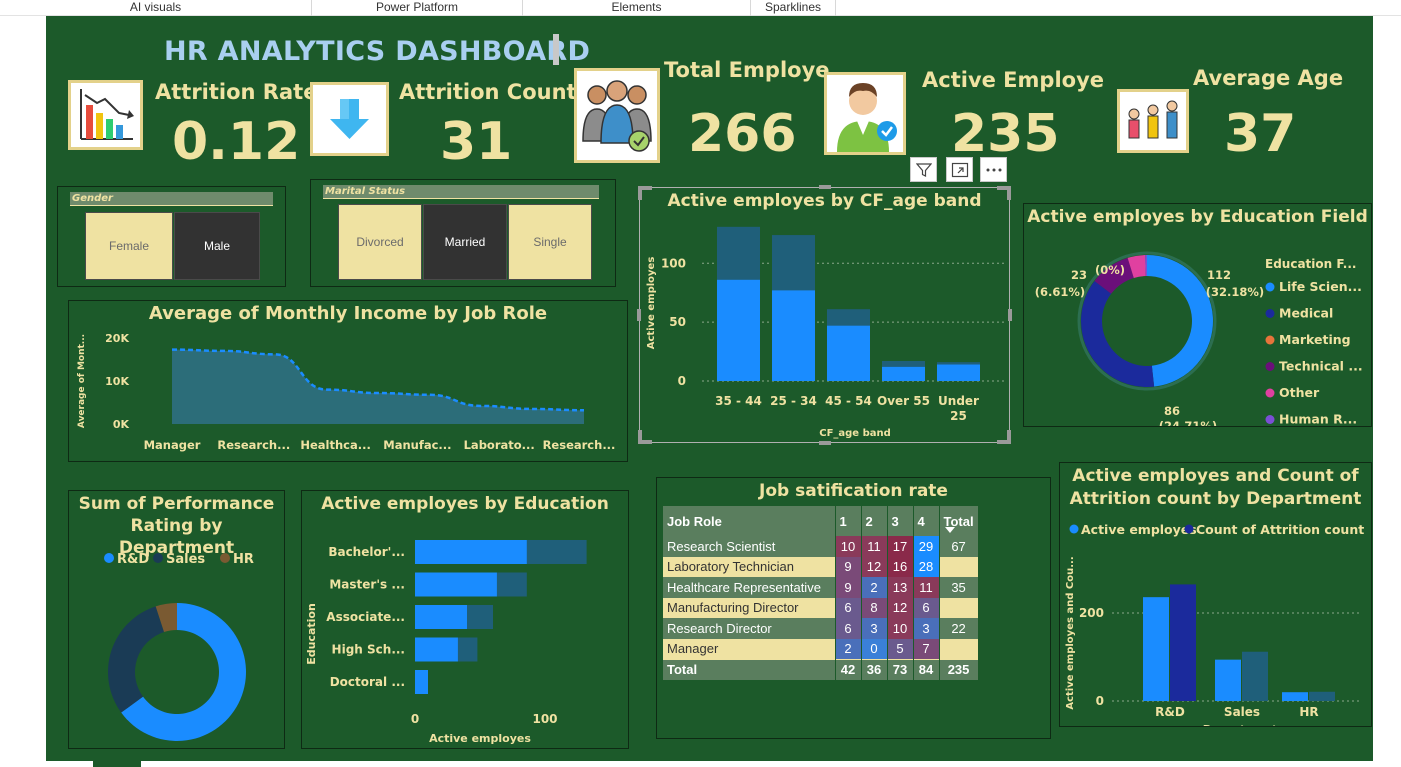  Describe the element at coordinates (1010, 315) in the screenshot. I see `resize-handle-right` at that location.